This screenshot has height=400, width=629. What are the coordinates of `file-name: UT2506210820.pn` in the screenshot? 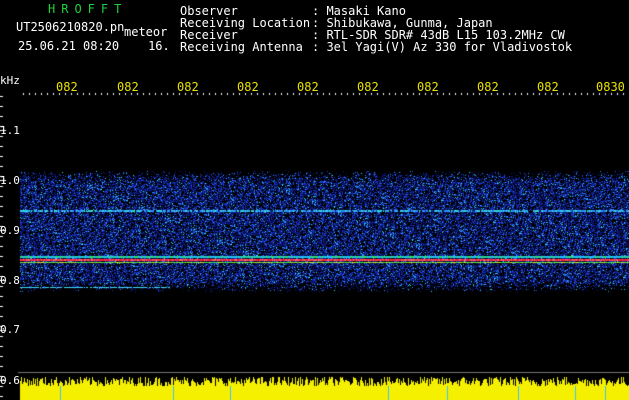 It's located at (70, 27).